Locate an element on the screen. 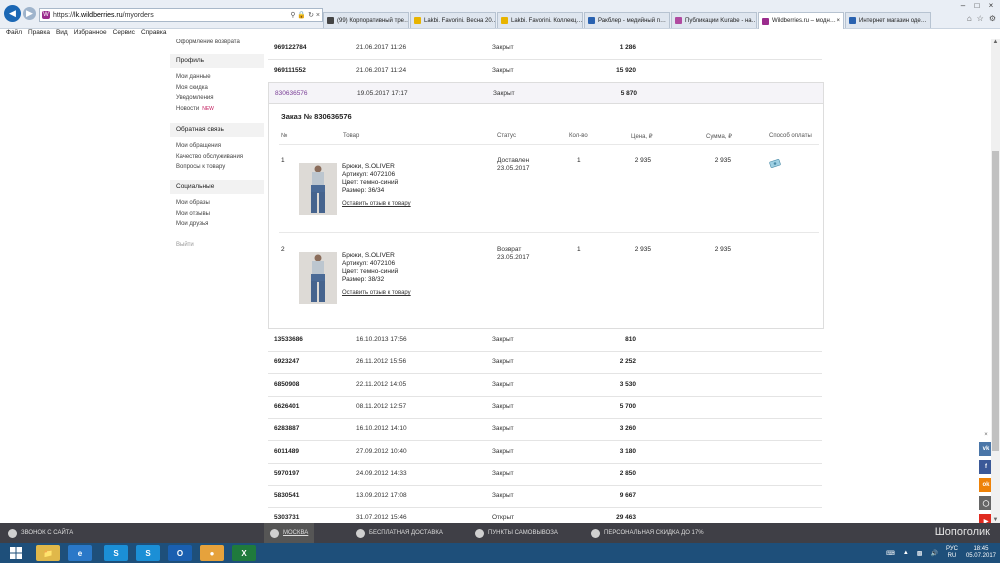 The height and width of the screenshot is (563, 1000). menu-edit: Правка is located at coordinates (39, 34).